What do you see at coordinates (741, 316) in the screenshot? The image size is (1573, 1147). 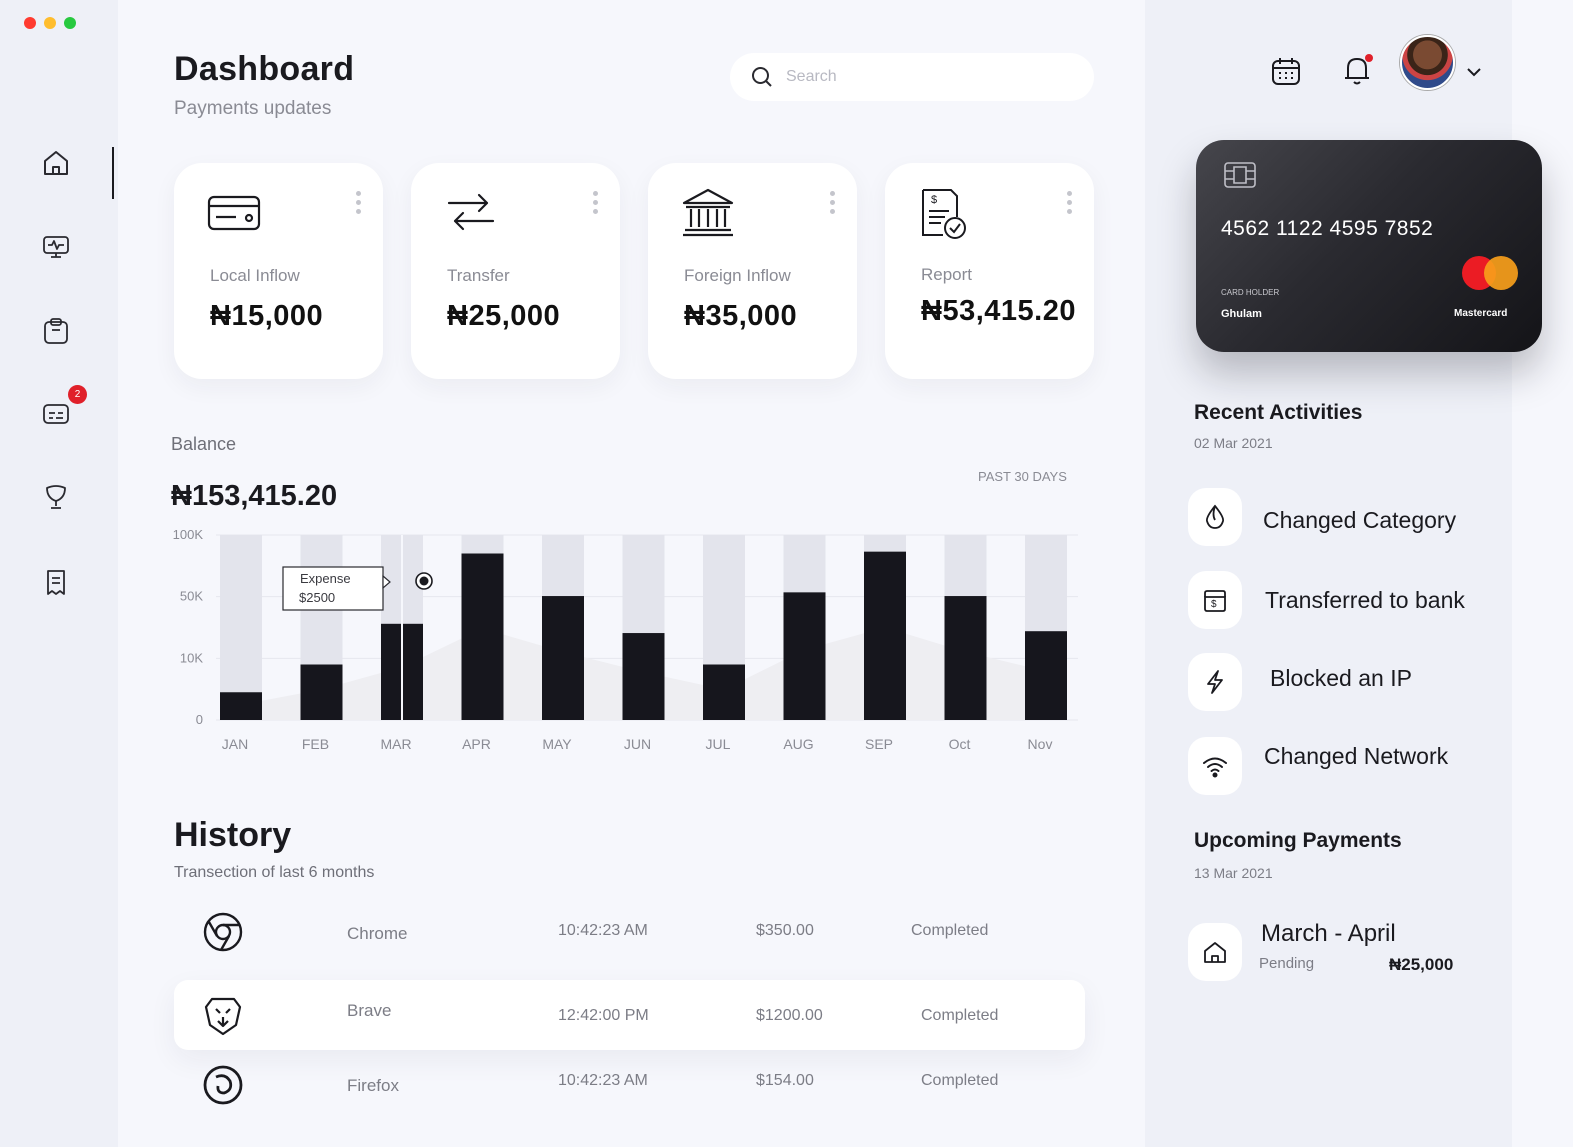 I see `card-amount: ₦35,000` at bounding box center [741, 316].